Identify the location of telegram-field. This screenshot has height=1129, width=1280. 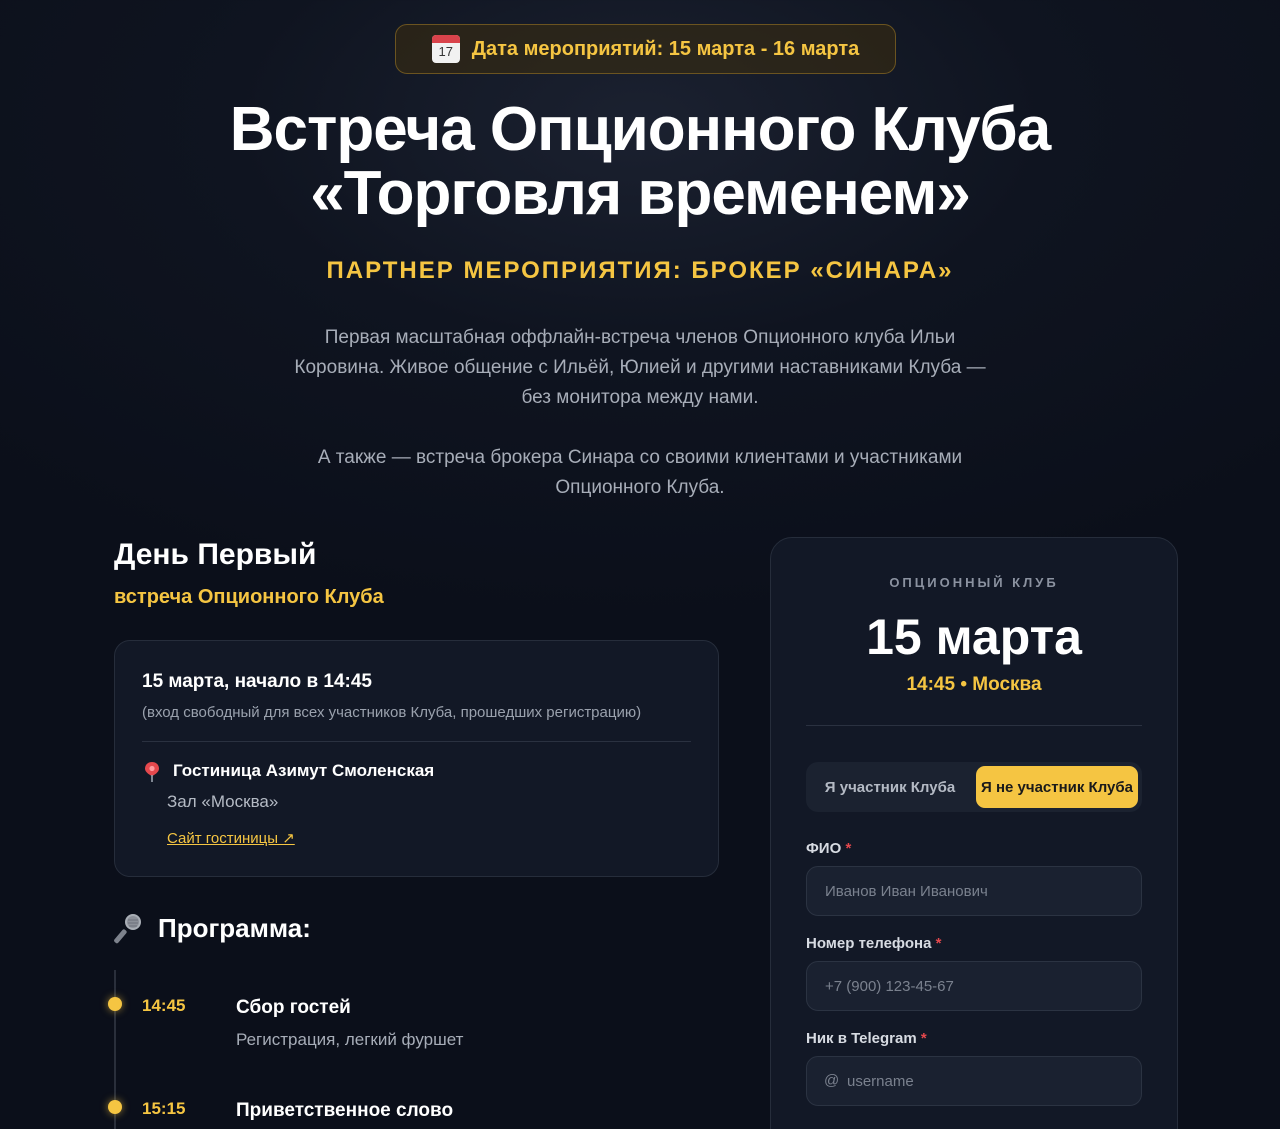
(974, 1081).